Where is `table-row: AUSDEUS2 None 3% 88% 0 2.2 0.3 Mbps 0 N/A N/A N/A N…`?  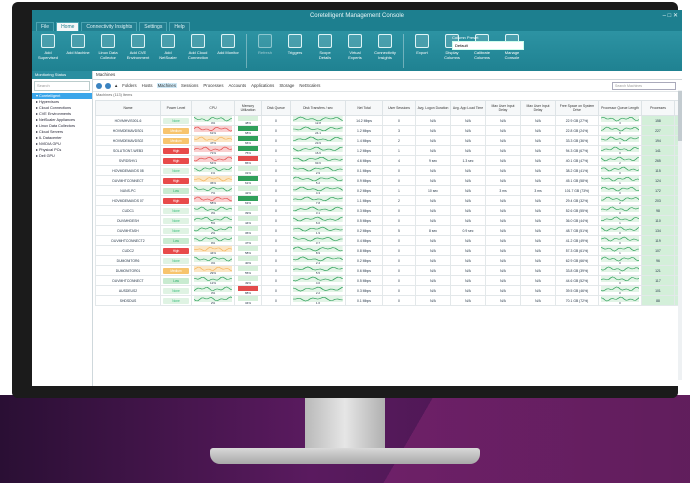 table-row: AUSDEUS2 None 3% 88% 0 2.2 0.3 Mbps 0 N/A N/A N/A N… is located at coordinates (388, 290).